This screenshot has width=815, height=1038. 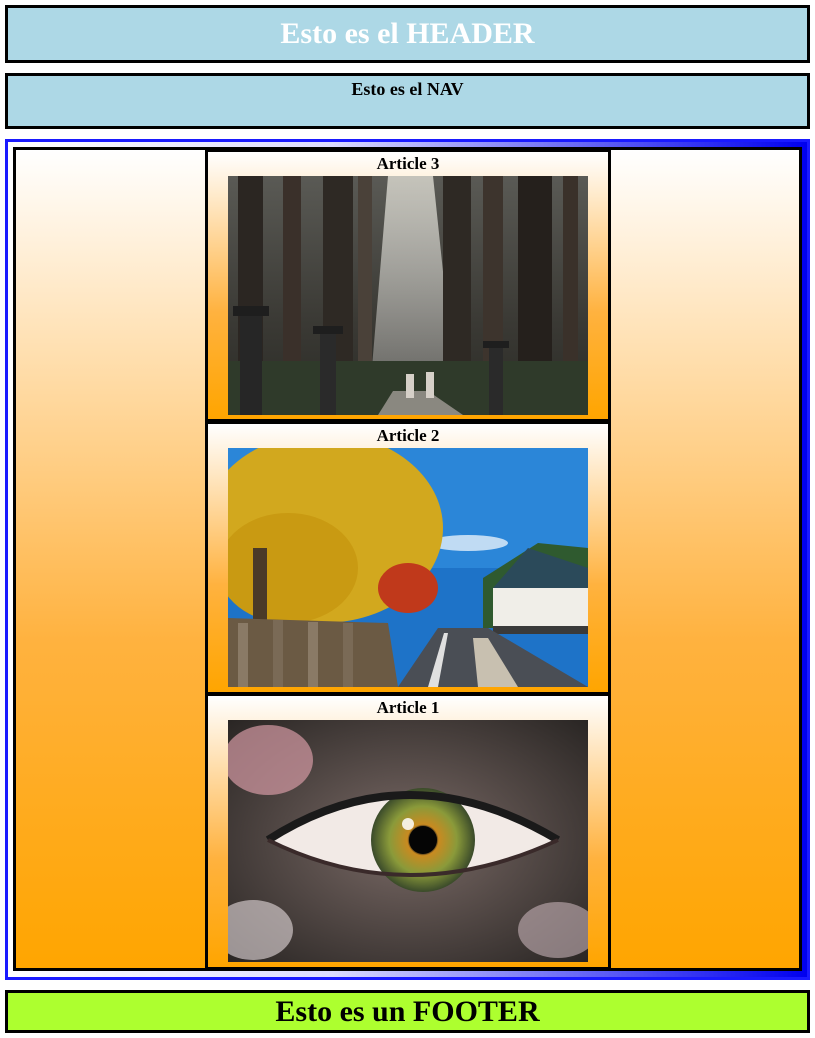 I want to click on footer-title: Esto es un FOOTER, so click(x=407, y=1011).